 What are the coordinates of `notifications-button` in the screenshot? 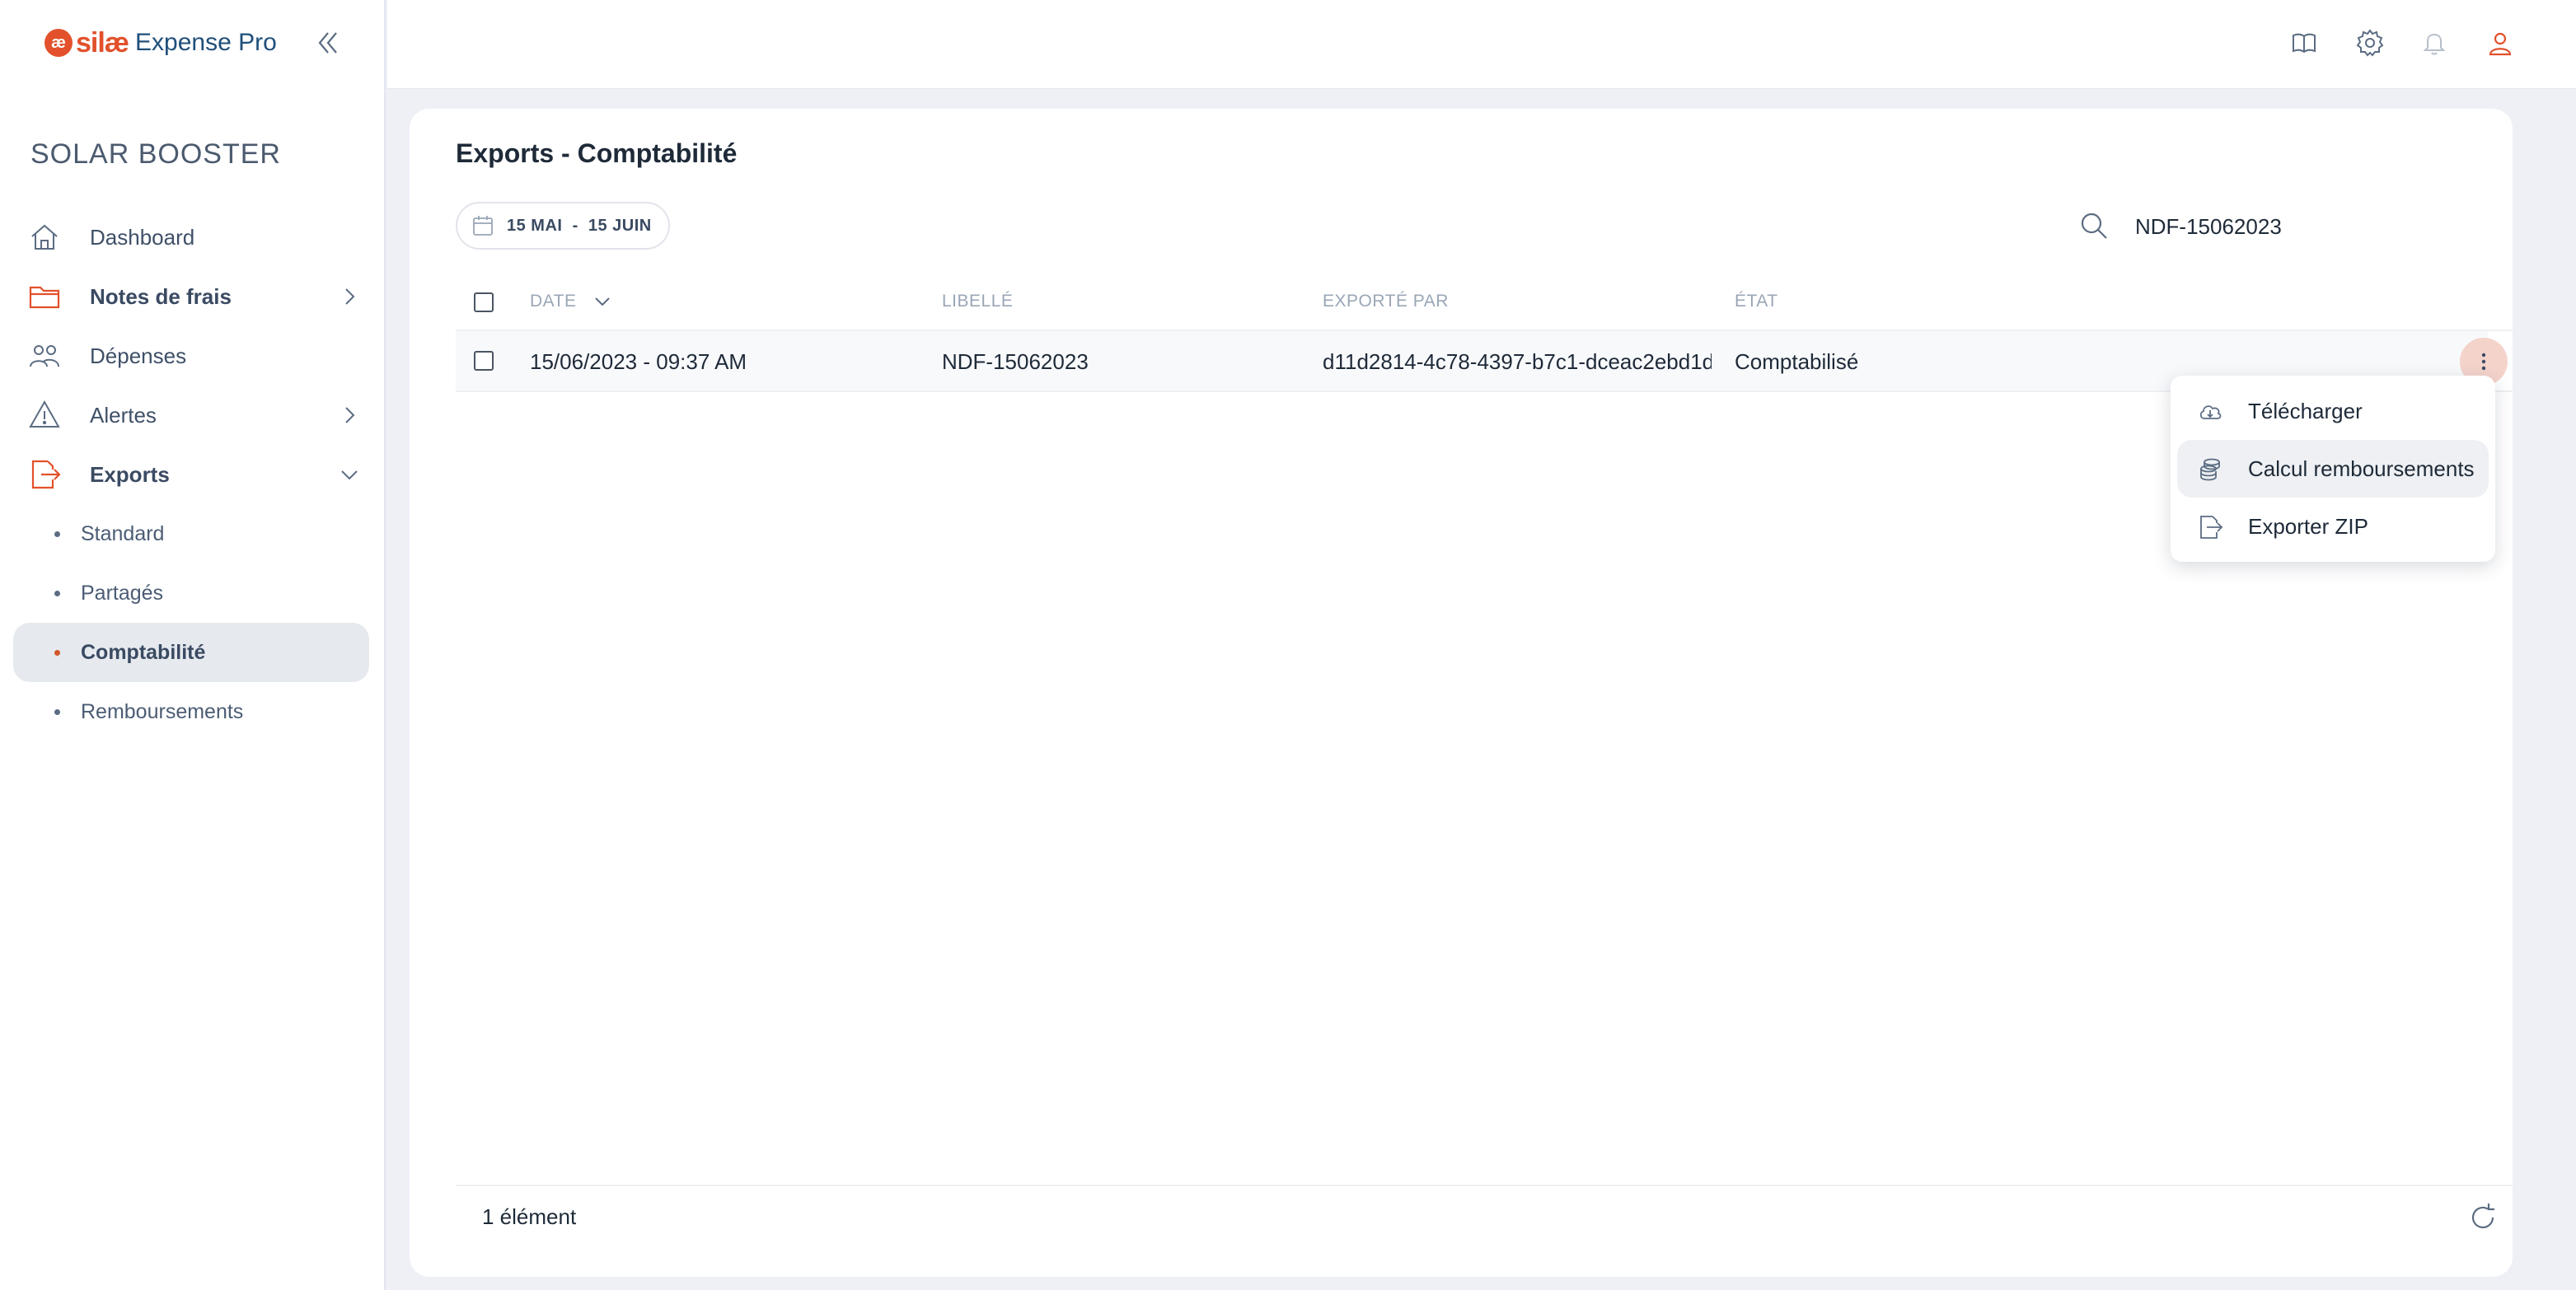 It's located at (2434, 43).